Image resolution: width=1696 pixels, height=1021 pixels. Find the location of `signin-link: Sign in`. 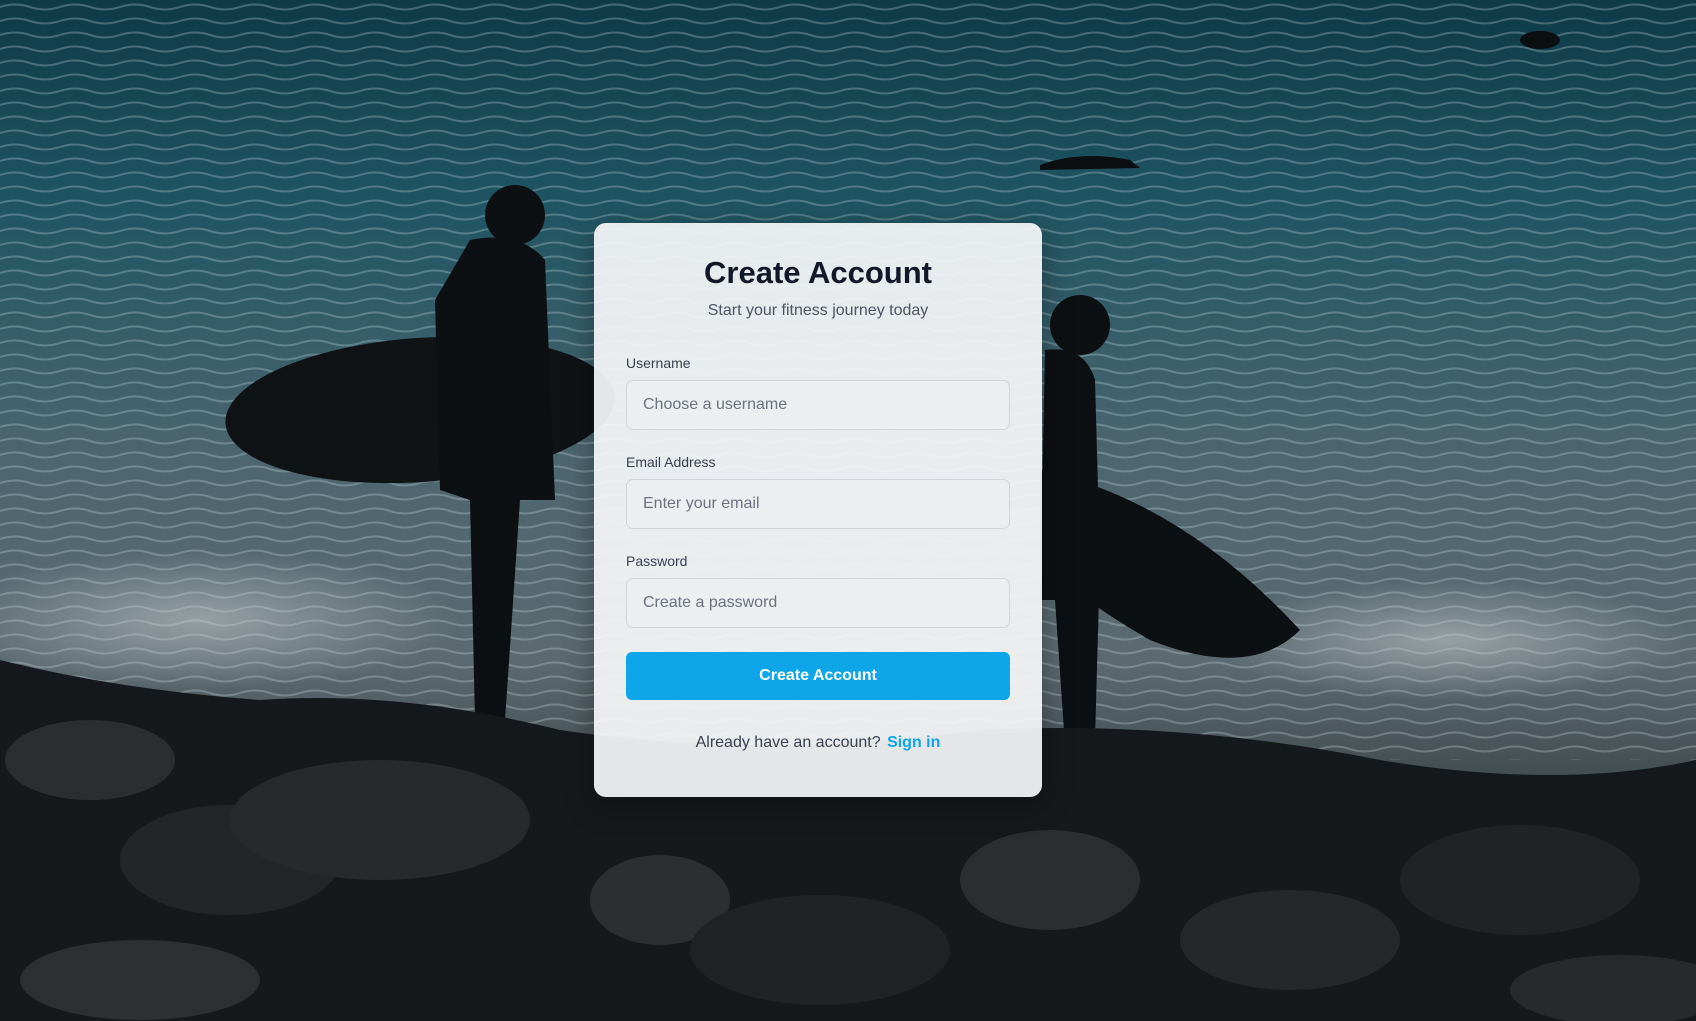

signin-link: Sign in is located at coordinates (913, 742).